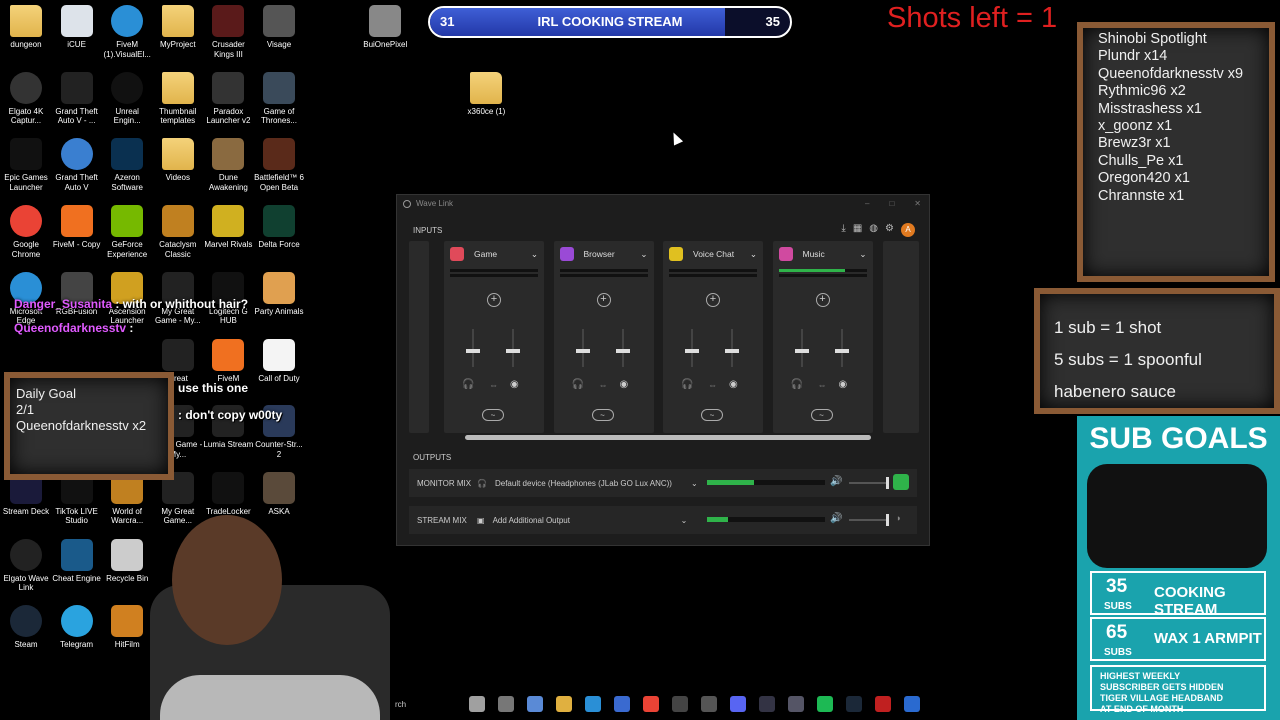 This screenshot has width=1280, height=720. What do you see at coordinates (77, 561) in the screenshot?
I see `desktop-icon: Cheat Engine` at bounding box center [77, 561].